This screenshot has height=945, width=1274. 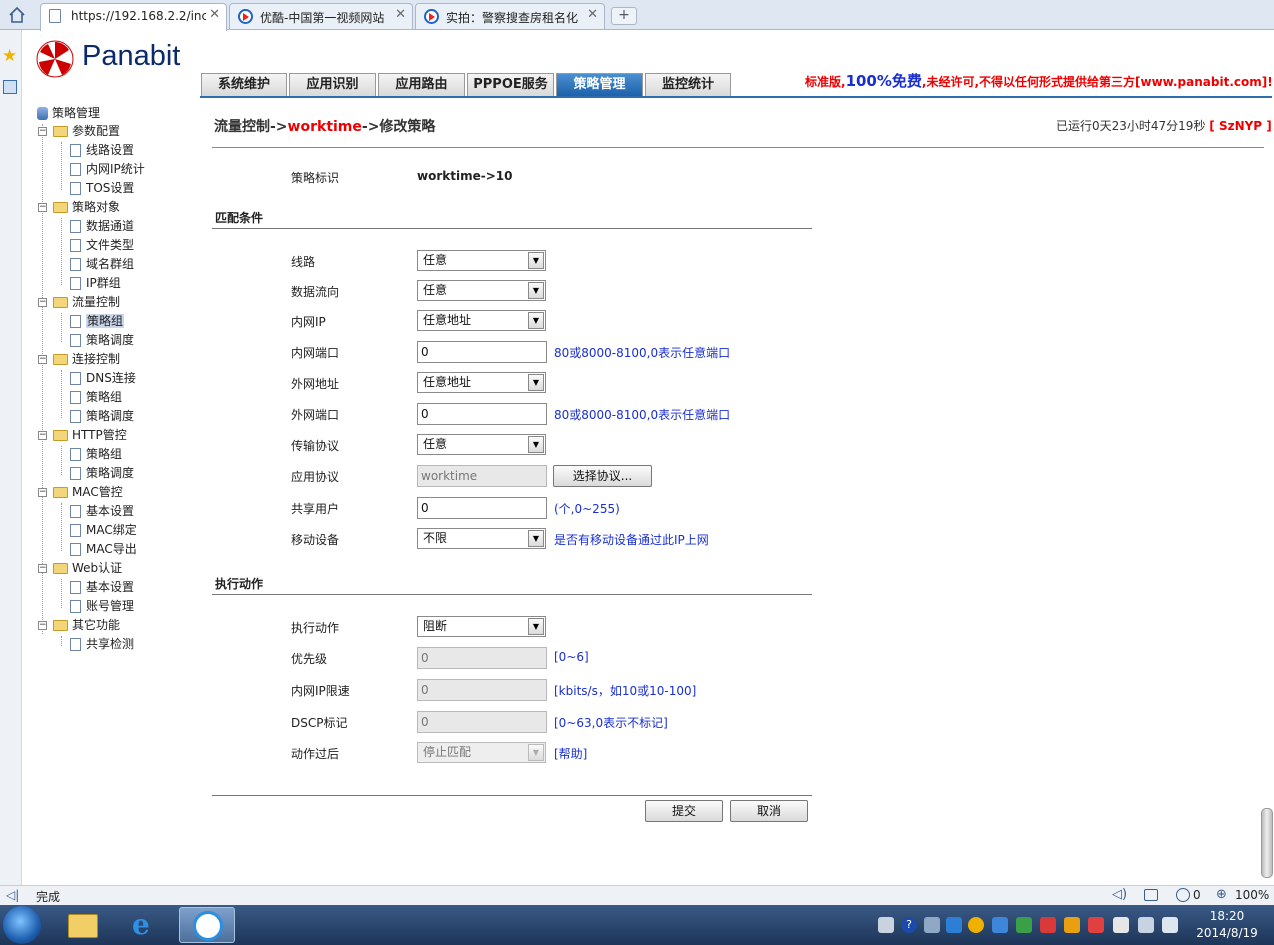 I want to click on action-select: 阻断 ▼, so click(x=481, y=626).